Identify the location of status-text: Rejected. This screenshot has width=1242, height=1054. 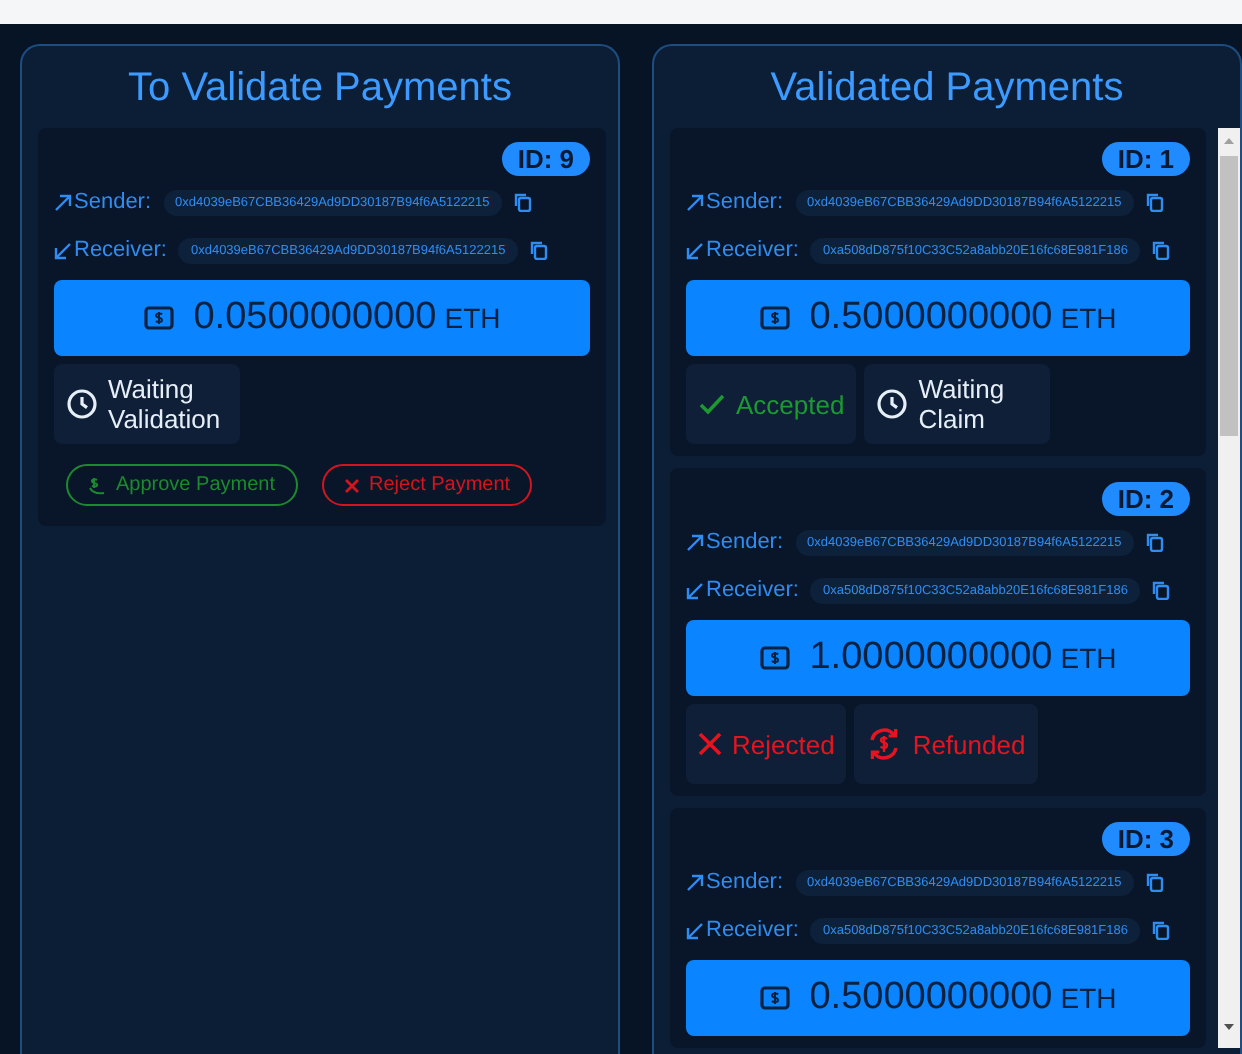
(783, 744).